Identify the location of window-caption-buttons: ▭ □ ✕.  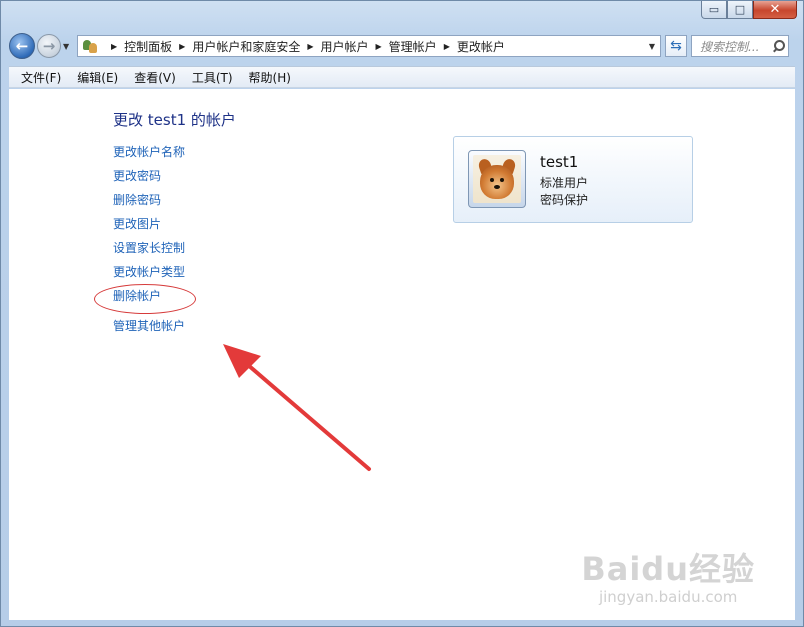
(749, 11).